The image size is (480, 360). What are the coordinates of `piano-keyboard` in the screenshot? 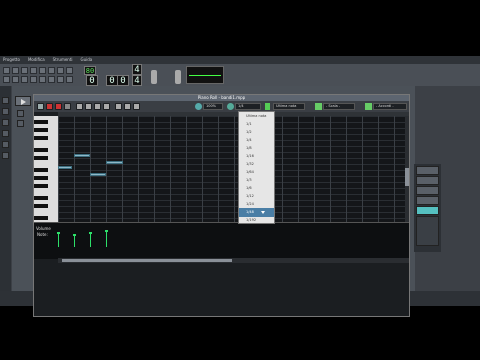 It's located at (46, 169).